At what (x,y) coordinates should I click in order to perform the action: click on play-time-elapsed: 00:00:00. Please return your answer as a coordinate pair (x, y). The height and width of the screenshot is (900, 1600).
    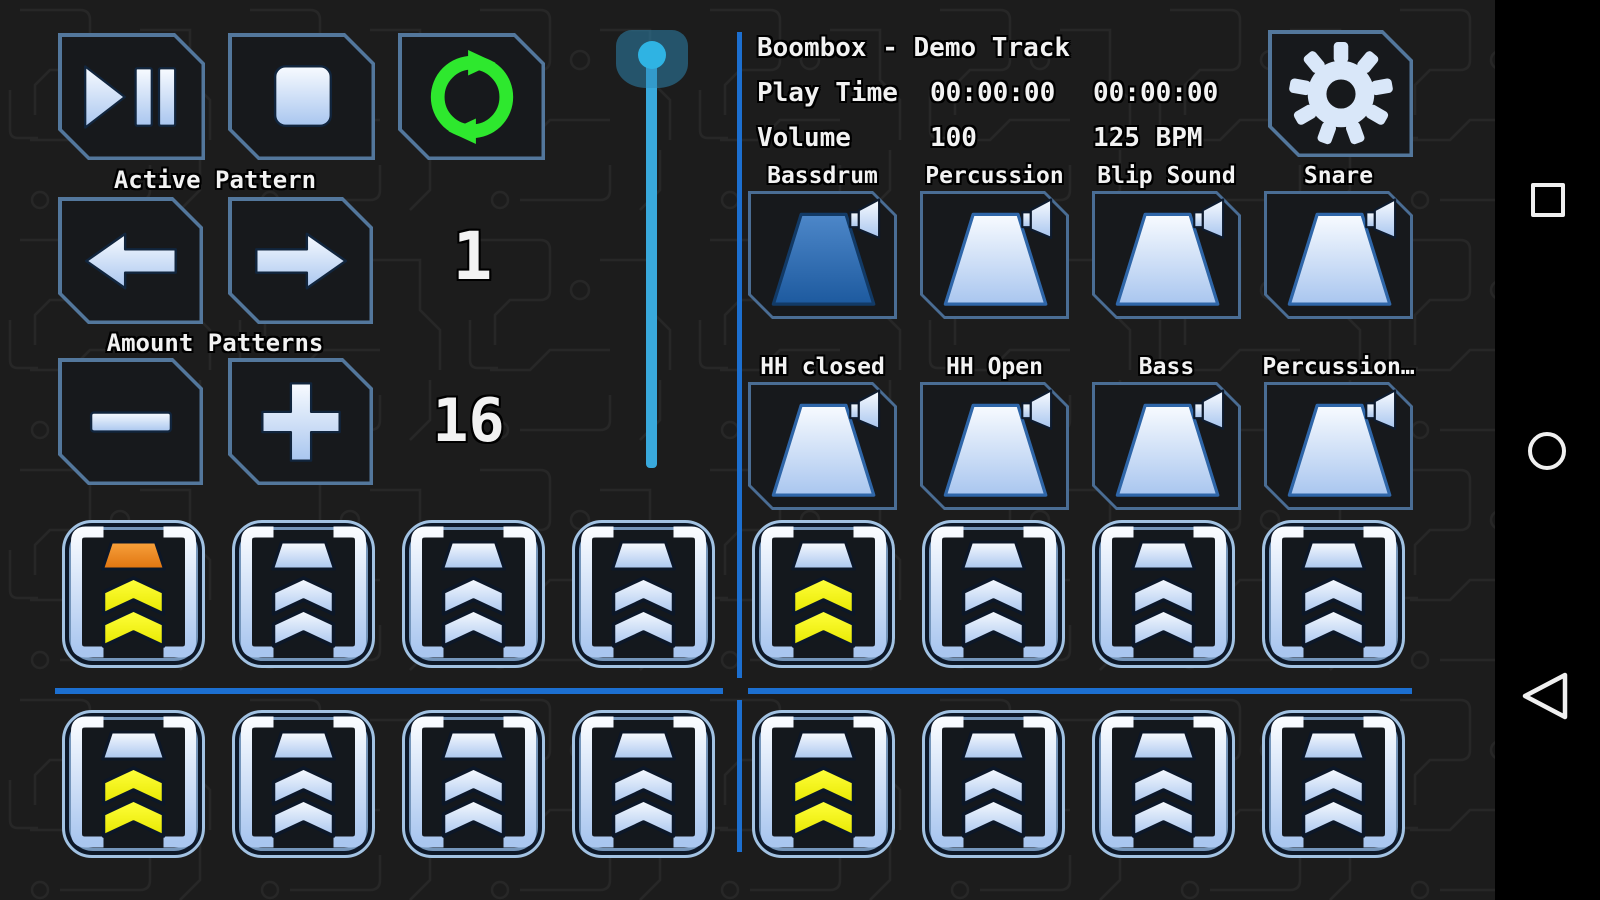
    Looking at the image, I should click on (993, 93).